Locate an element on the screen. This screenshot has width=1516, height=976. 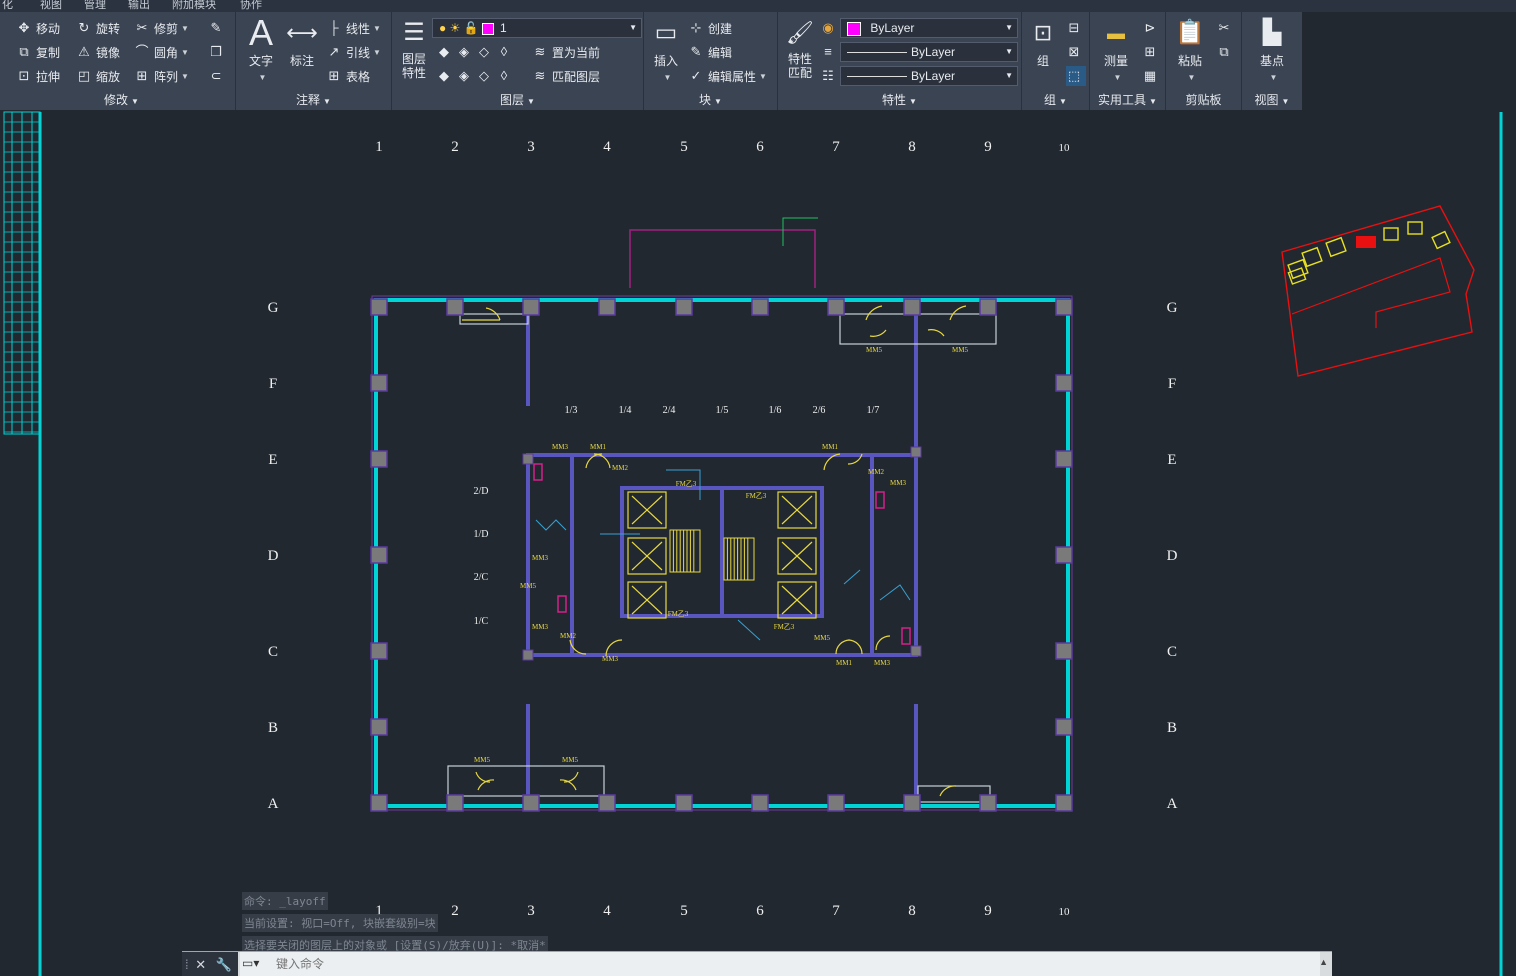
trim-button: ✂ 修剪 ▼ is located at coordinates (161, 28).